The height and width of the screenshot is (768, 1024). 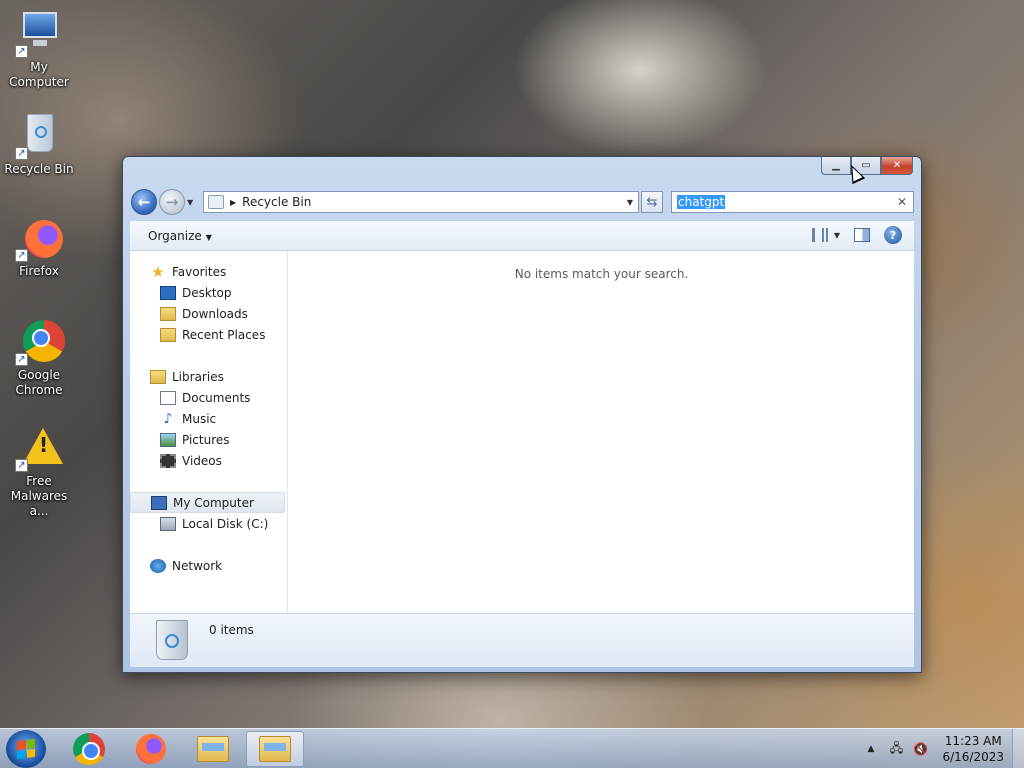 I want to click on search-query-text: chatgpt, so click(x=701, y=202).